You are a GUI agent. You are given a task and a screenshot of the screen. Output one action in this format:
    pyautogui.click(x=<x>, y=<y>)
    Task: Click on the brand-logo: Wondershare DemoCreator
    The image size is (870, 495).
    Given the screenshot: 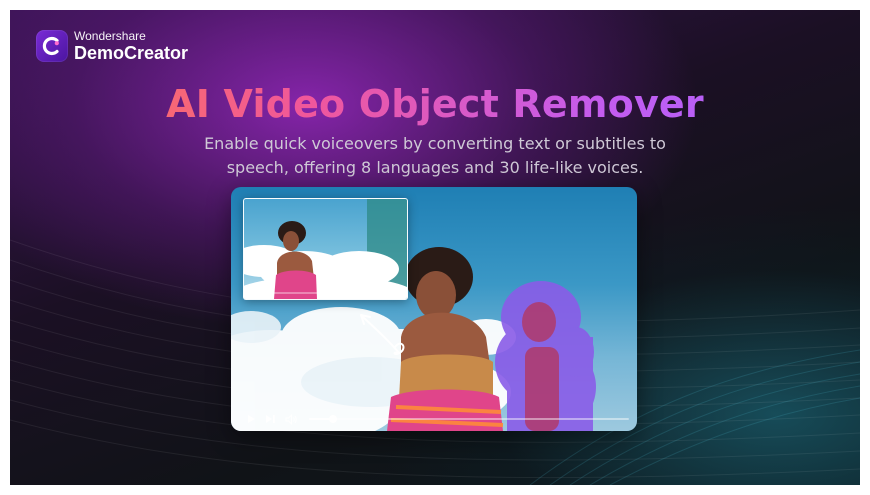 What is the action you would take?
    pyautogui.click(x=112, y=46)
    